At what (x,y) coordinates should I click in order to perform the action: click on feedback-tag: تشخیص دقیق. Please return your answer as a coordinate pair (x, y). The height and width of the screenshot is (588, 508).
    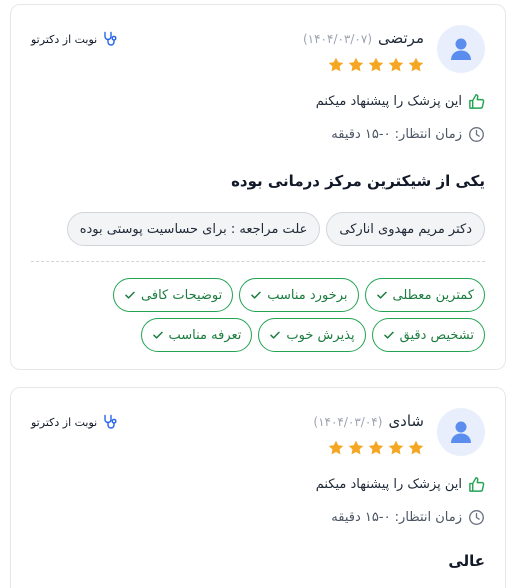
    Looking at the image, I should click on (428, 335).